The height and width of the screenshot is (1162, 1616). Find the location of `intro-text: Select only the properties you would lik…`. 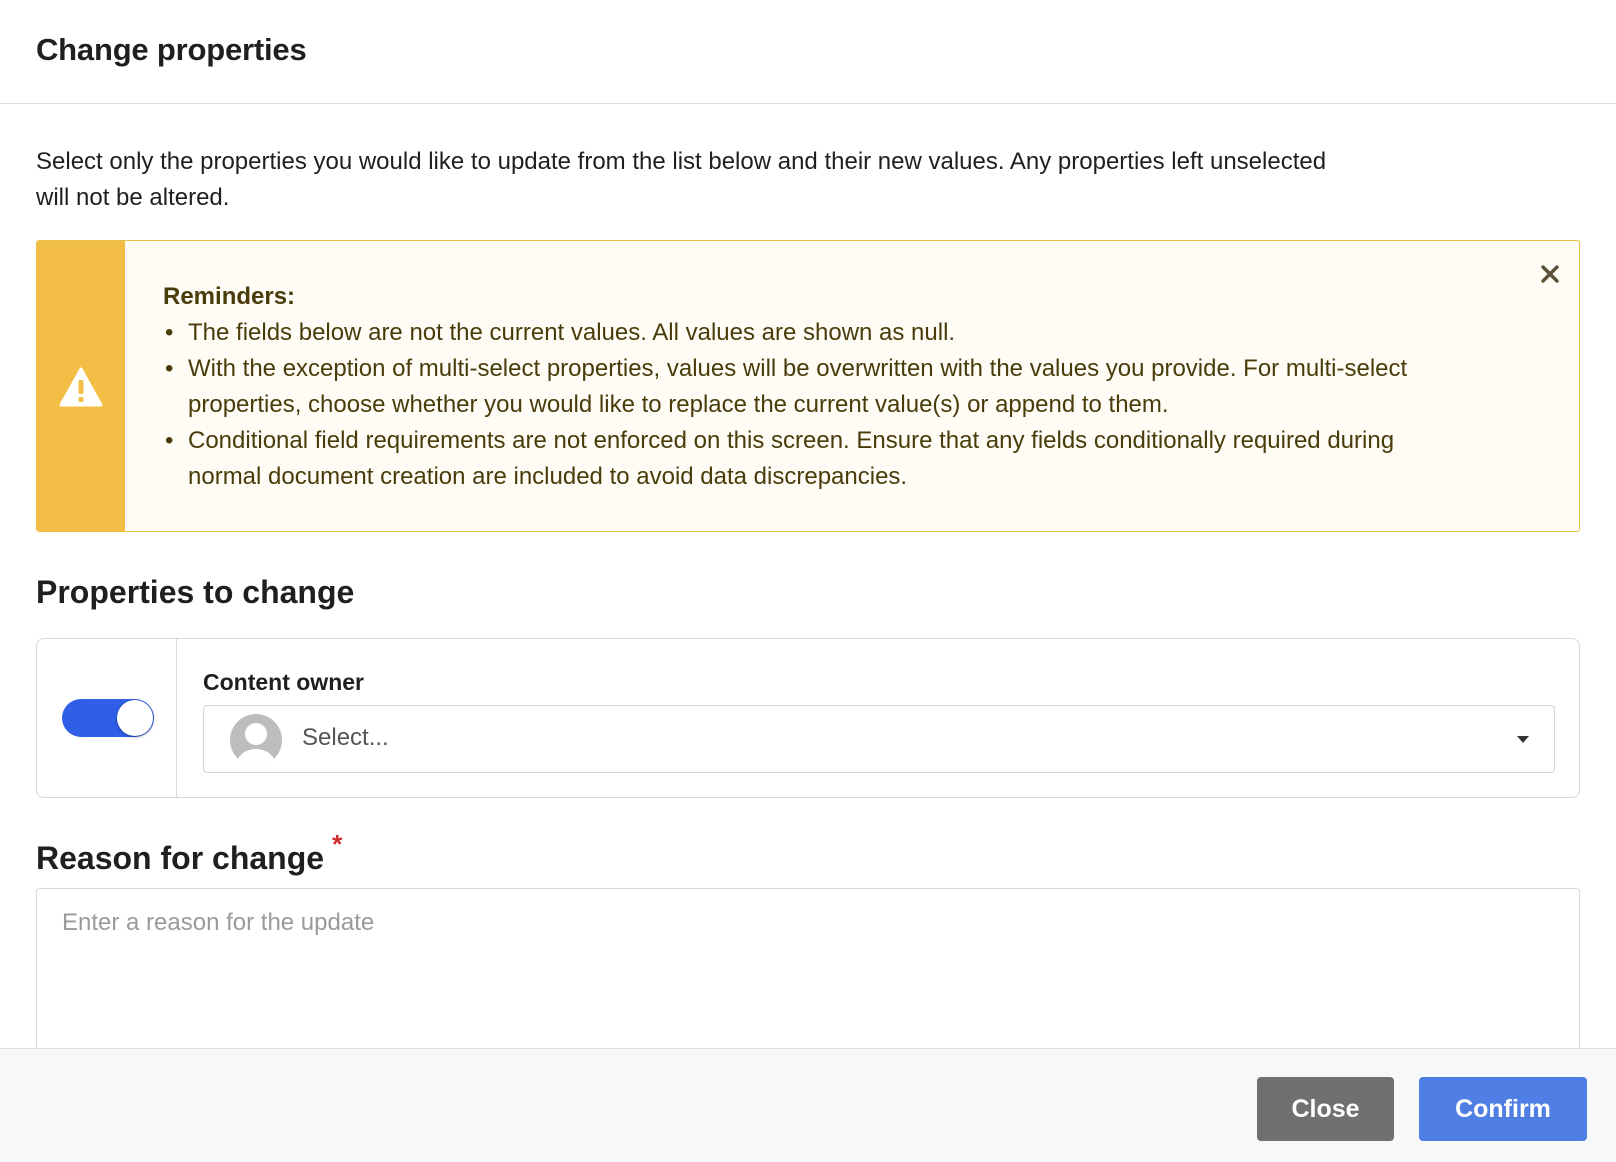

intro-text: Select only the properties you would lik… is located at coordinates (681, 179).